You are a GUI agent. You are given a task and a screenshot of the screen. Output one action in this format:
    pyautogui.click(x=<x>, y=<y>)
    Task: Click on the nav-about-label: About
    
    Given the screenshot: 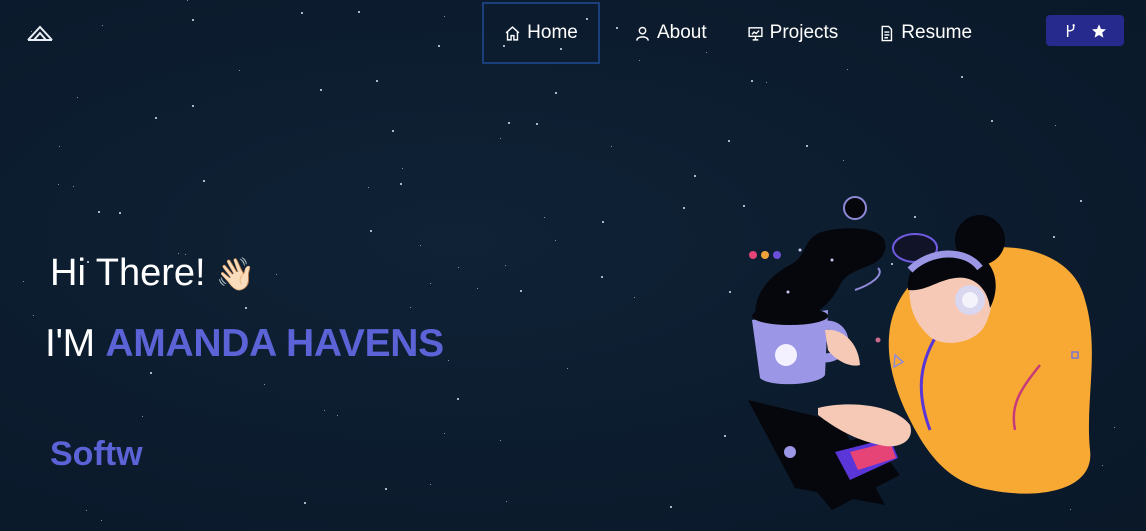 What is the action you would take?
    pyautogui.click(x=682, y=32)
    